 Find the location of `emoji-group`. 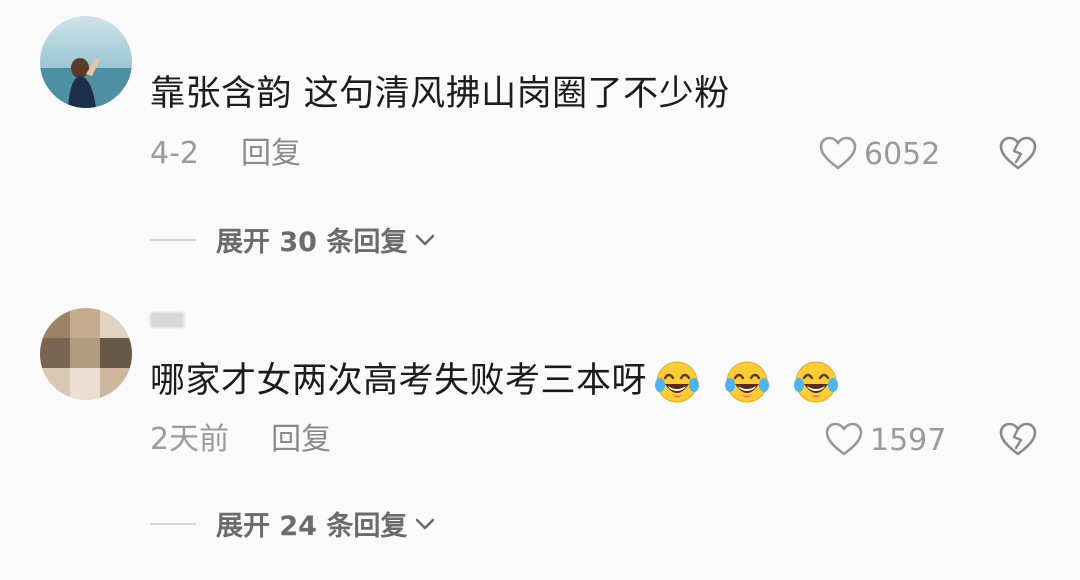

emoji-group is located at coordinates (751, 382).